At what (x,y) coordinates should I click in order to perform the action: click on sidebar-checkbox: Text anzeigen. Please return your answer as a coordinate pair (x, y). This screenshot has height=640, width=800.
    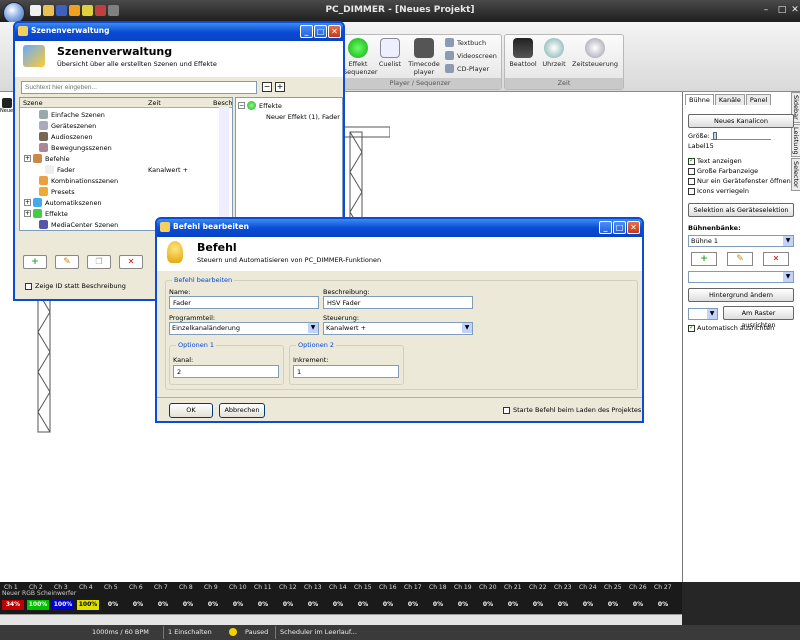
    Looking at the image, I should click on (715, 160).